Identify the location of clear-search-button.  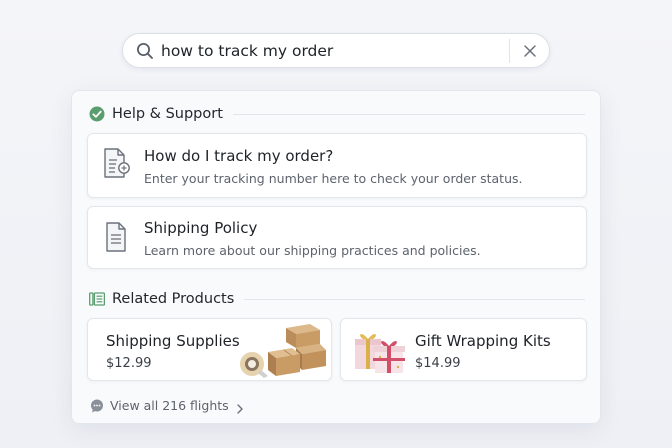
(530, 51).